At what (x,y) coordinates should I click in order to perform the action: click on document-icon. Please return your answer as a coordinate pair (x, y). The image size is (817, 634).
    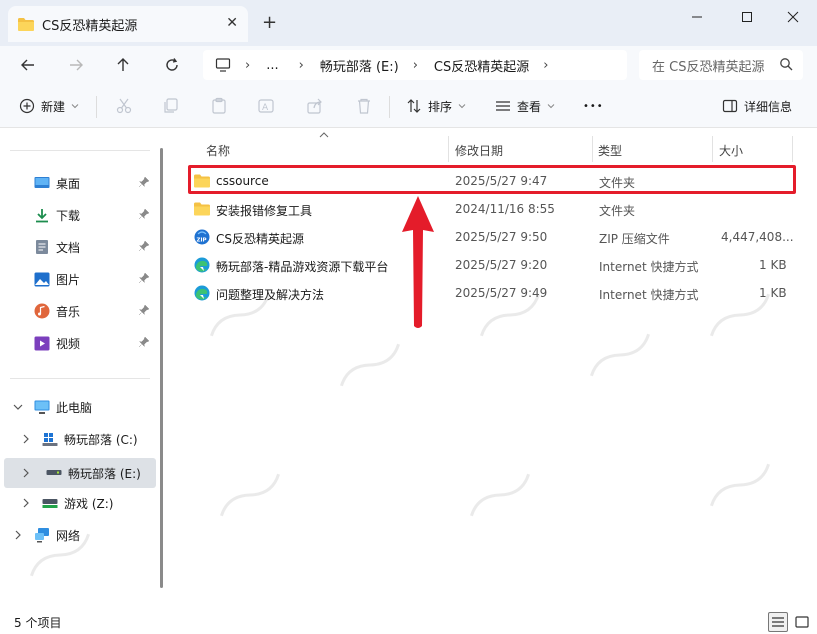
    Looking at the image, I should click on (42, 247).